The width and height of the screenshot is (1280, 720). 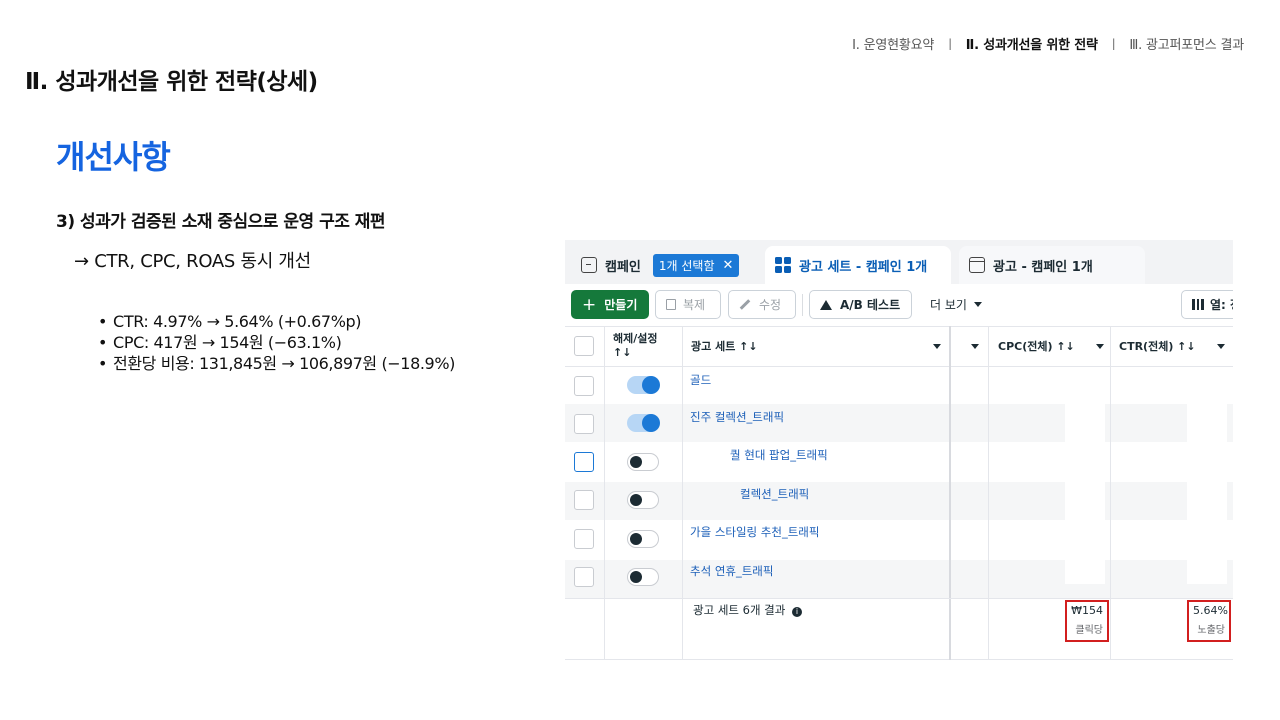 I want to click on ab-test-button: A/B 테스트, so click(x=860, y=304).